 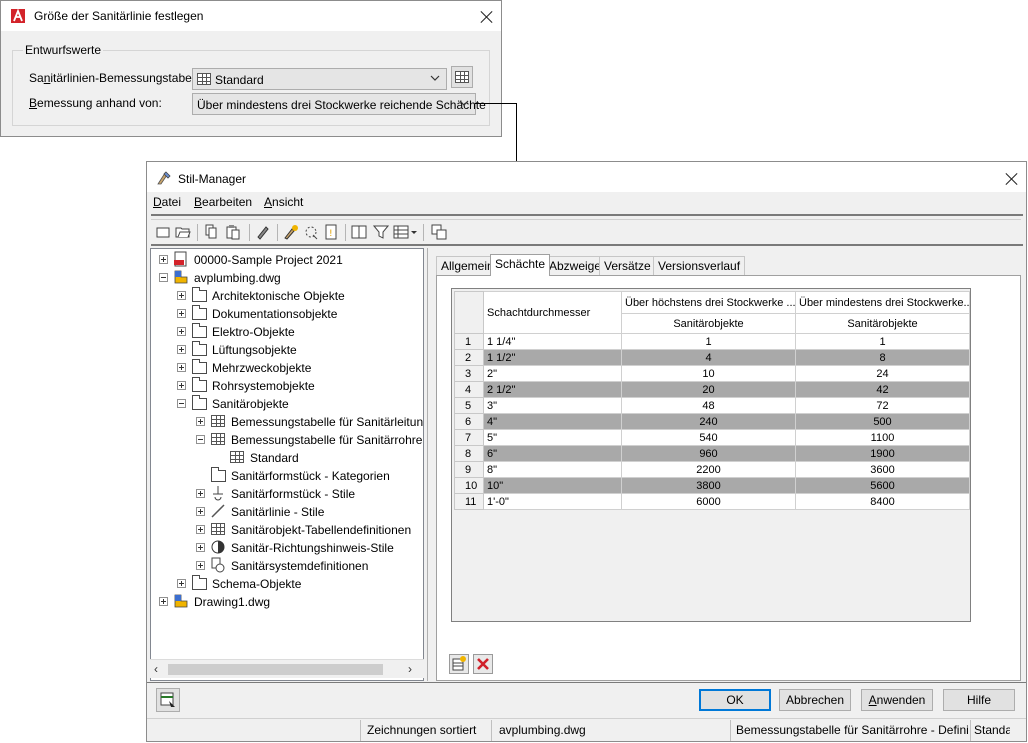 I want to click on ok-button: OK, so click(x=735, y=700).